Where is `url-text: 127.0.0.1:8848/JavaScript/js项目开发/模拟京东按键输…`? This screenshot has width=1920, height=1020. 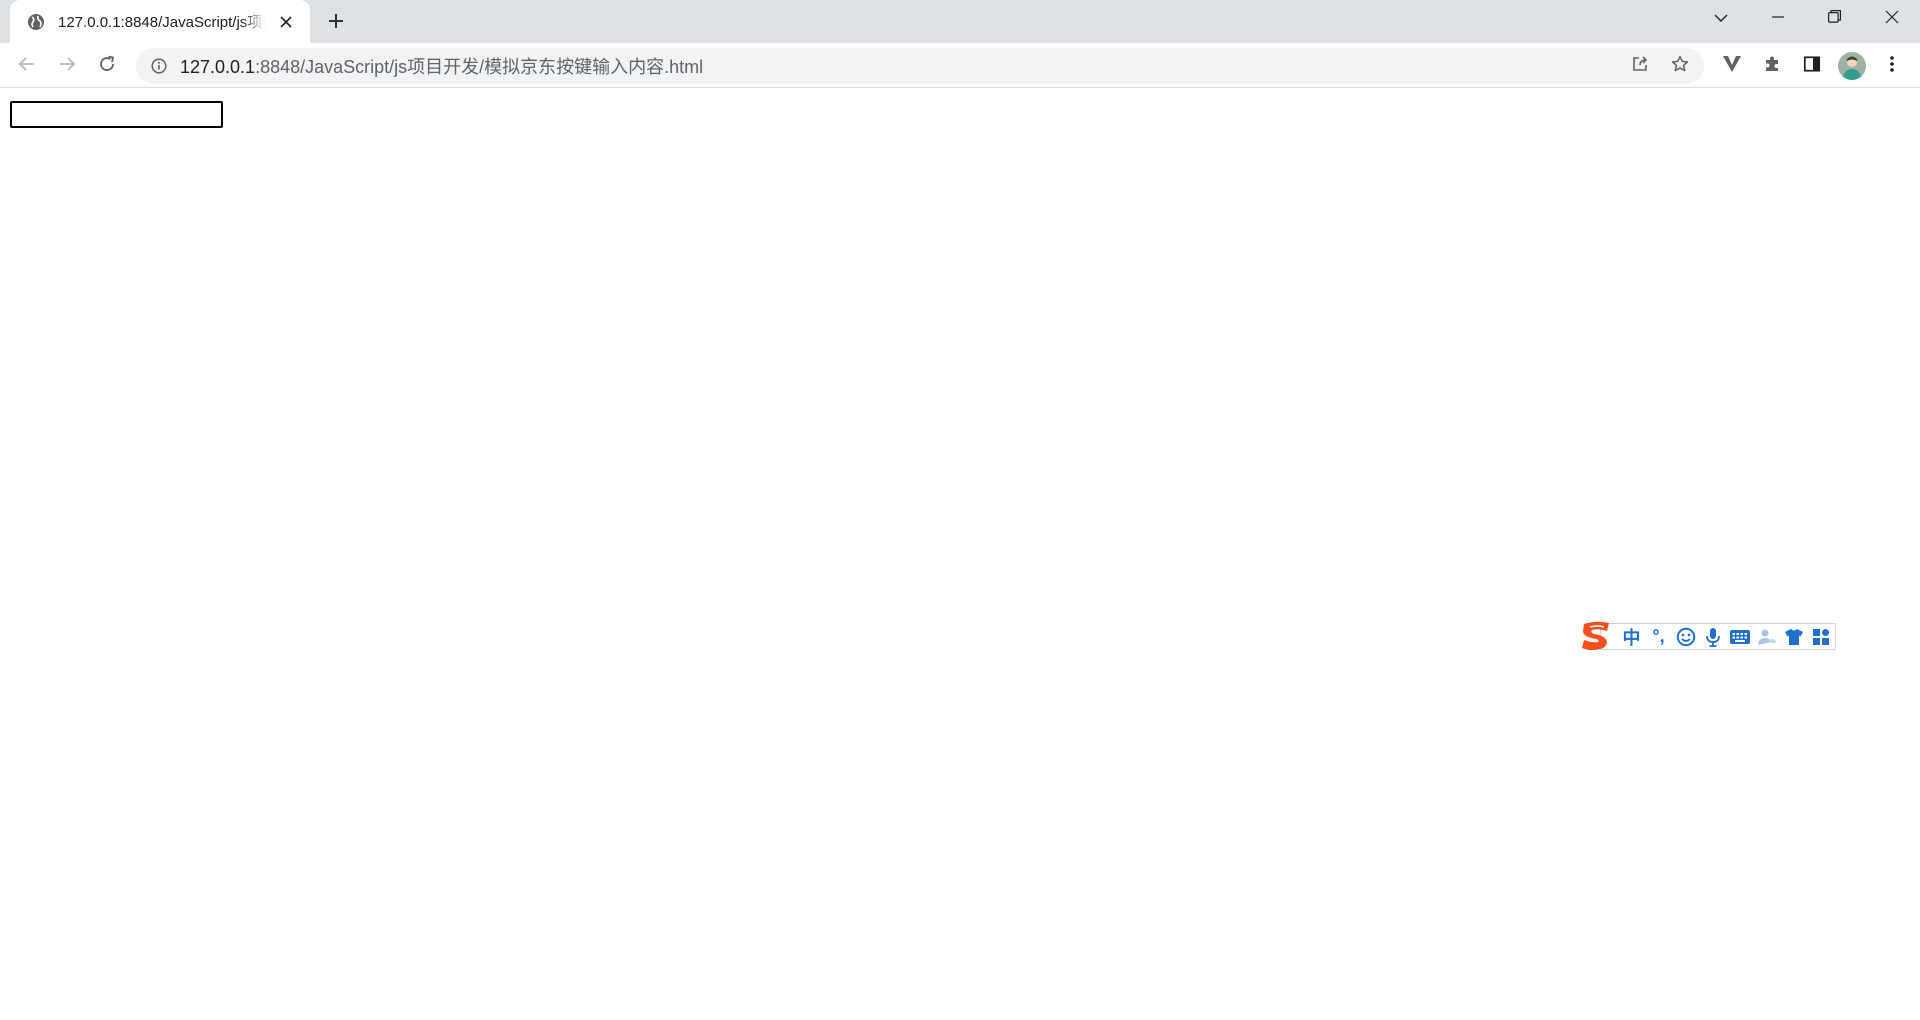
url-text: 127.0.0.1:8848/JavaScript/js项目开发/模拟京东按键输… is located at coordinates (441, 66).